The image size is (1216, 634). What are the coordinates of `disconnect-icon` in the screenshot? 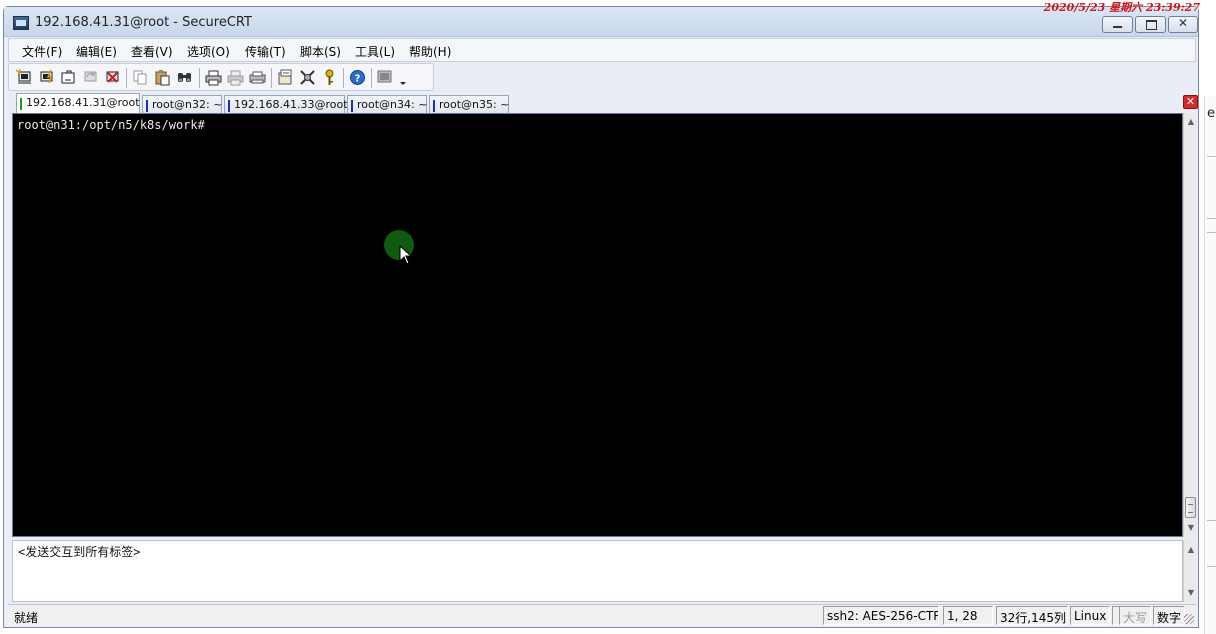 It's located at (112, 77).